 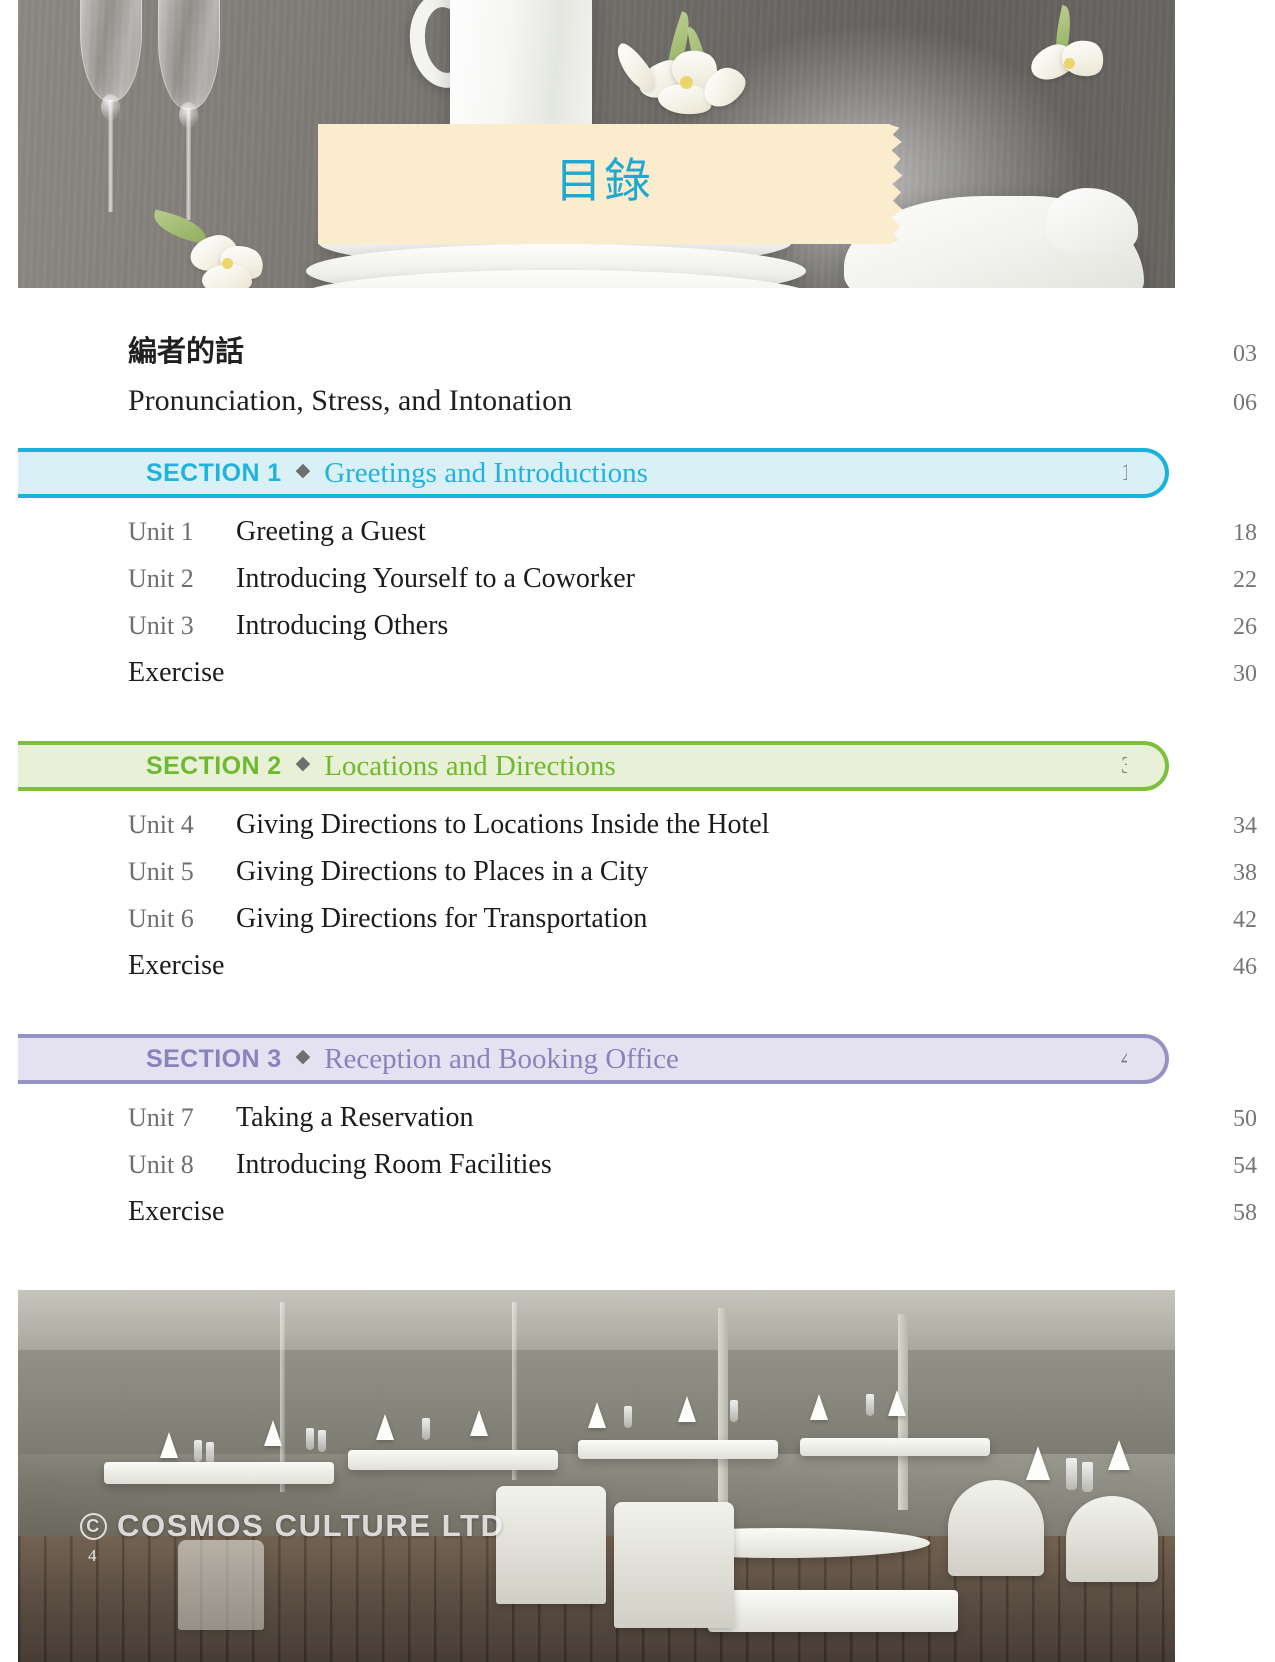 What do you see at coordinates (1245, 967) in the screenshot?
I see `exercise-page: 46` at bounding box center [1245, 967].